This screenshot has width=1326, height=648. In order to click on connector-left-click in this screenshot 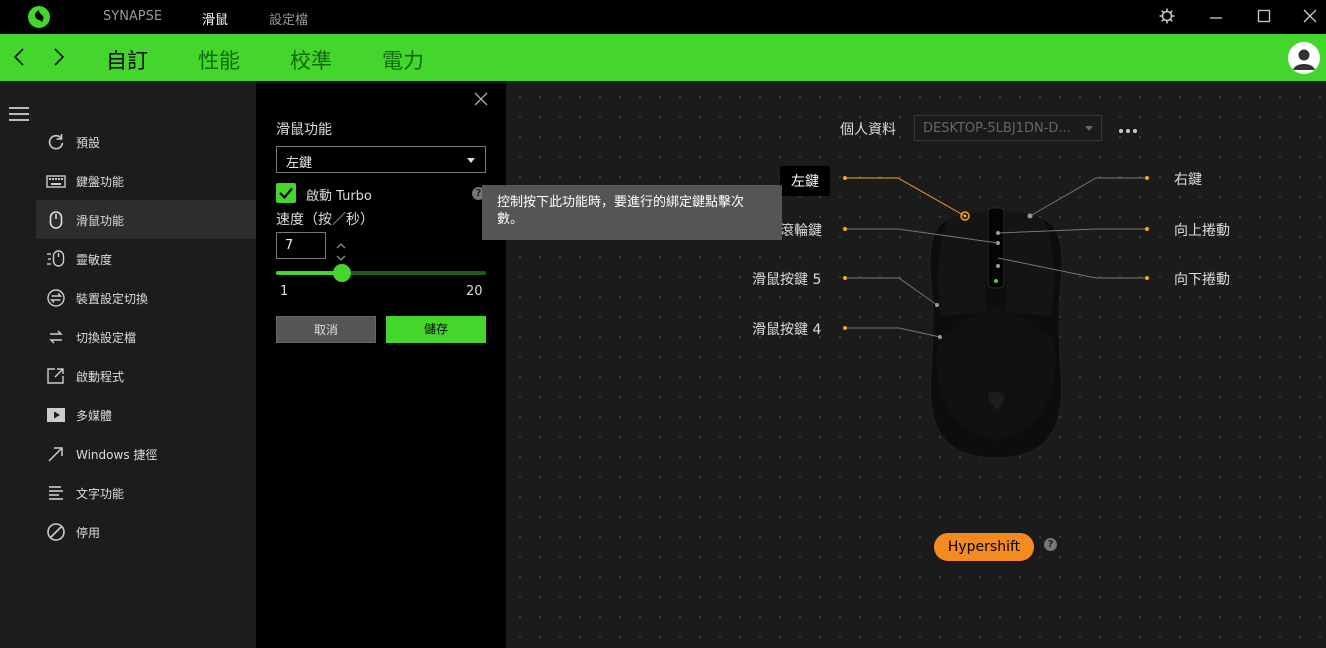, I will do `click(905, 197)`.